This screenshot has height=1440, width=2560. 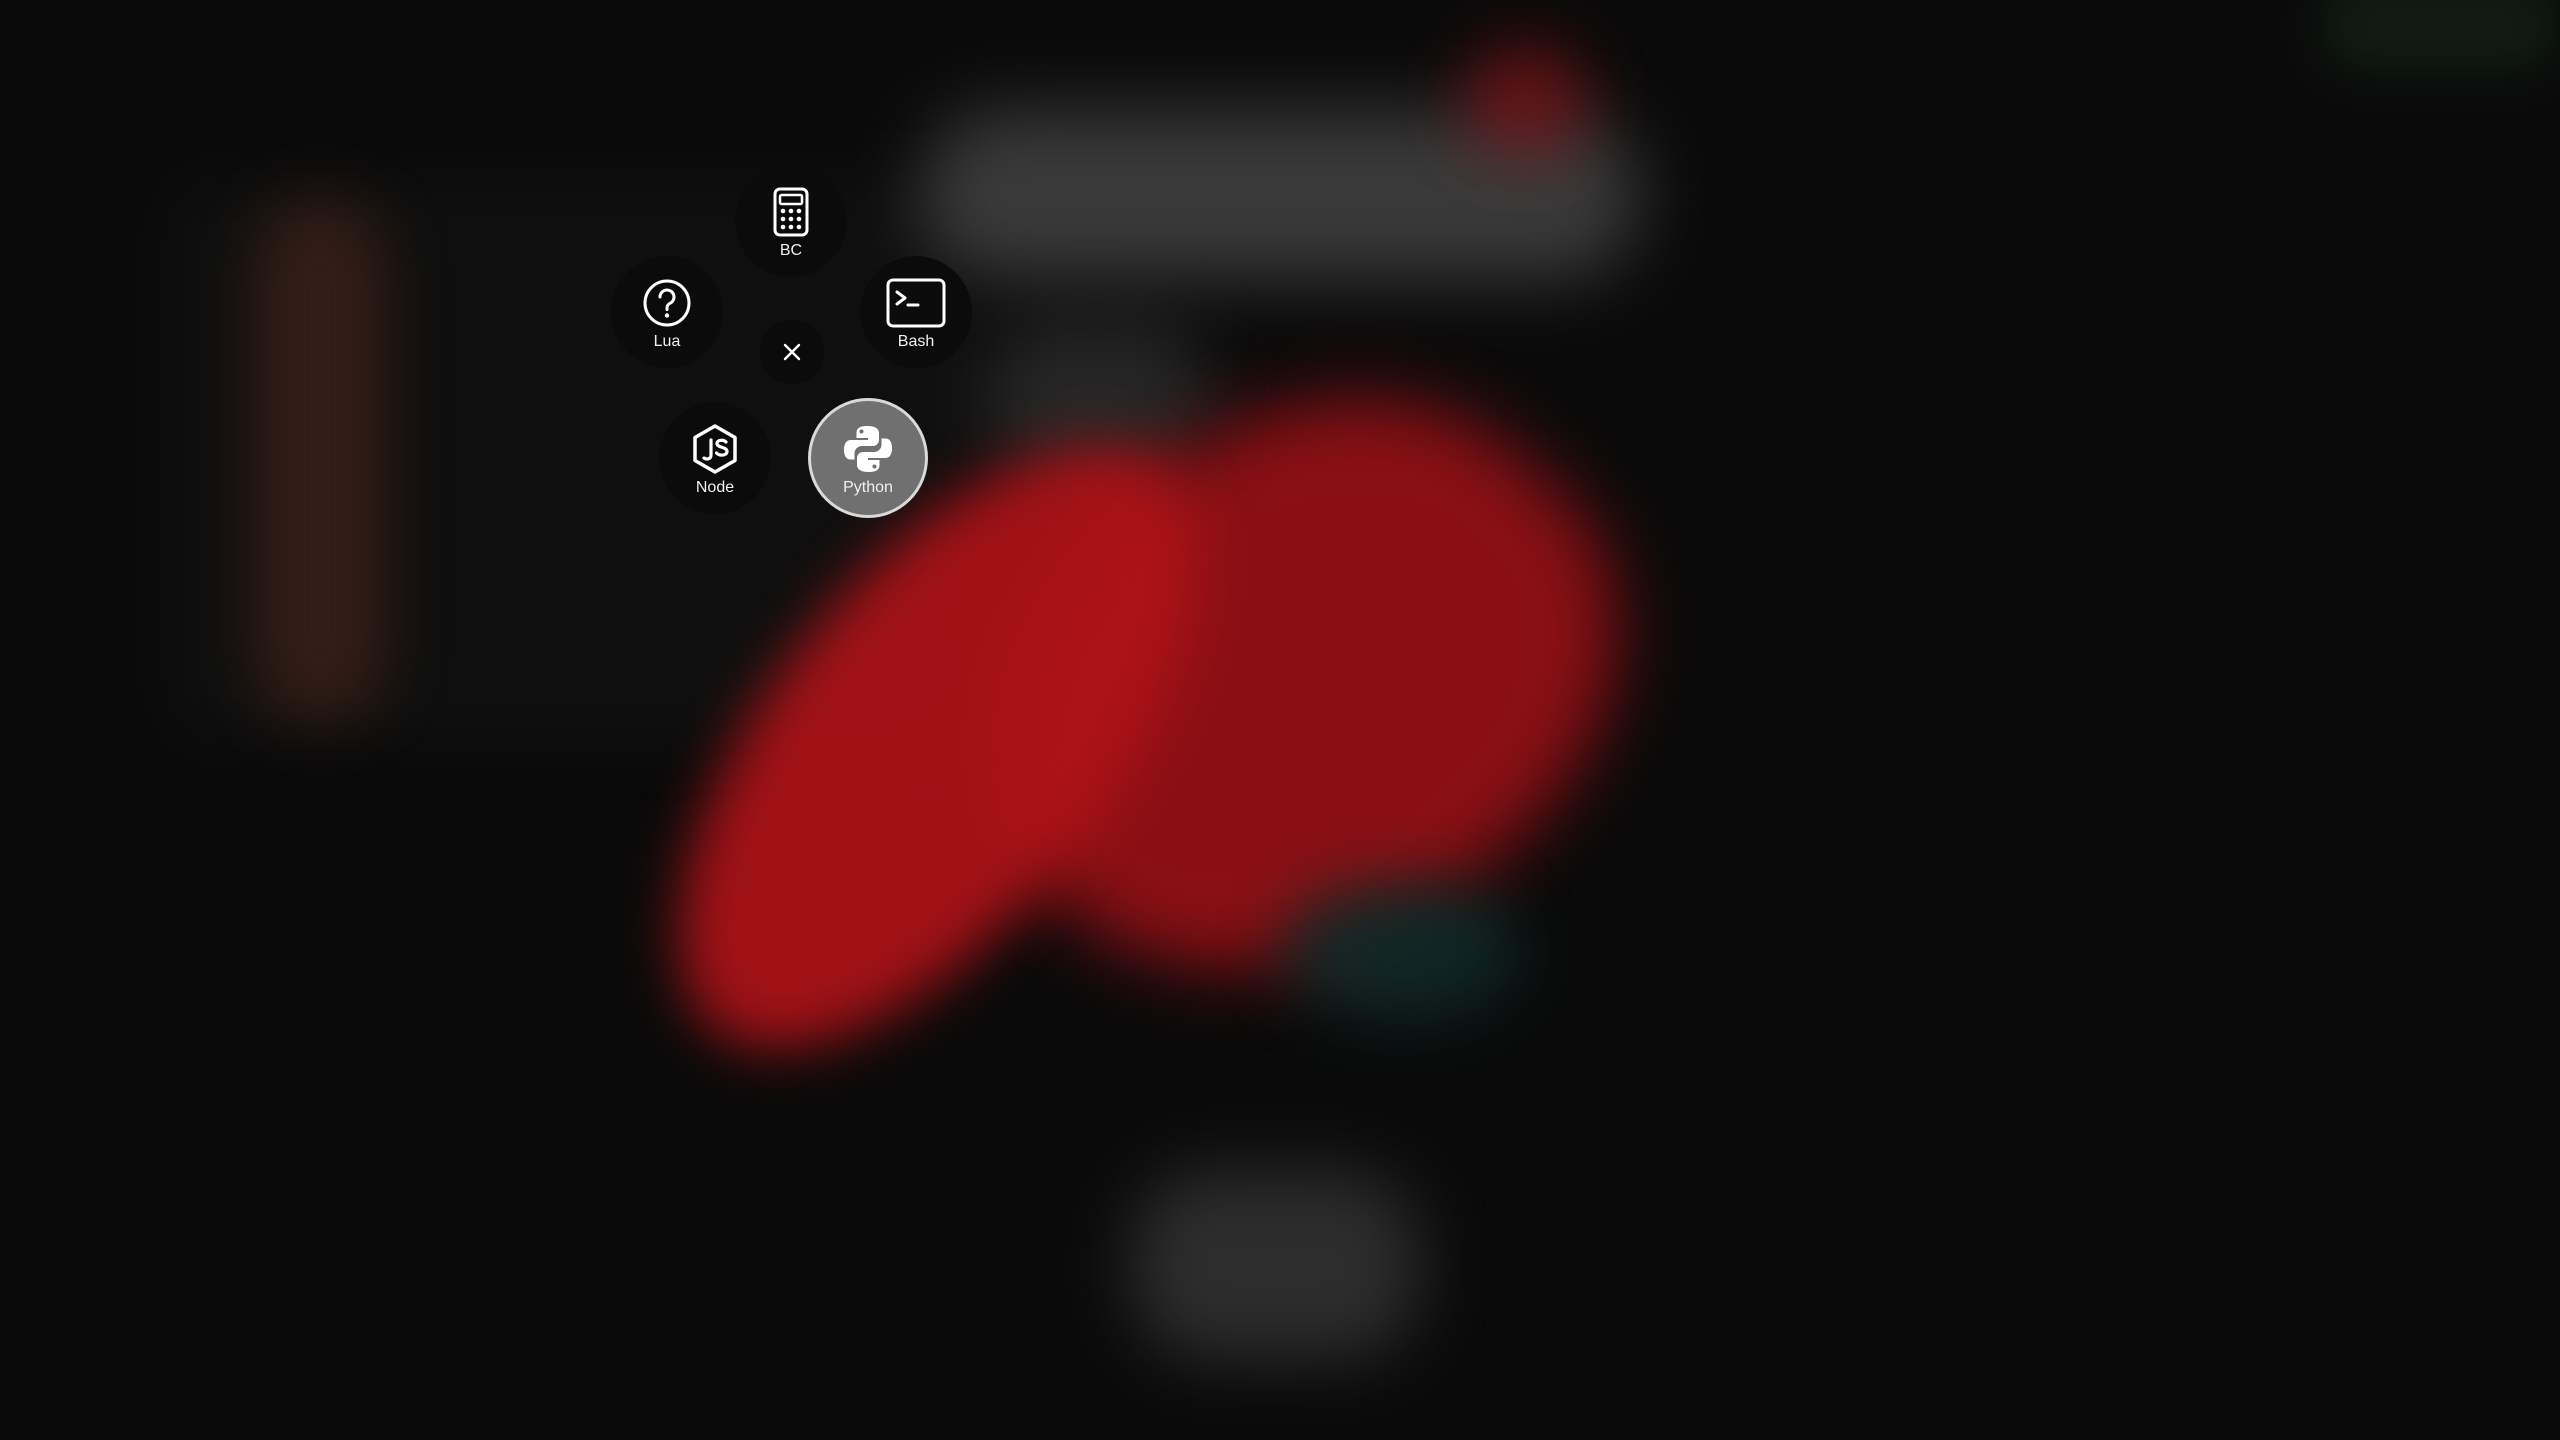 I want to click on radial-item-node: Node, so click(x=715, y=458).